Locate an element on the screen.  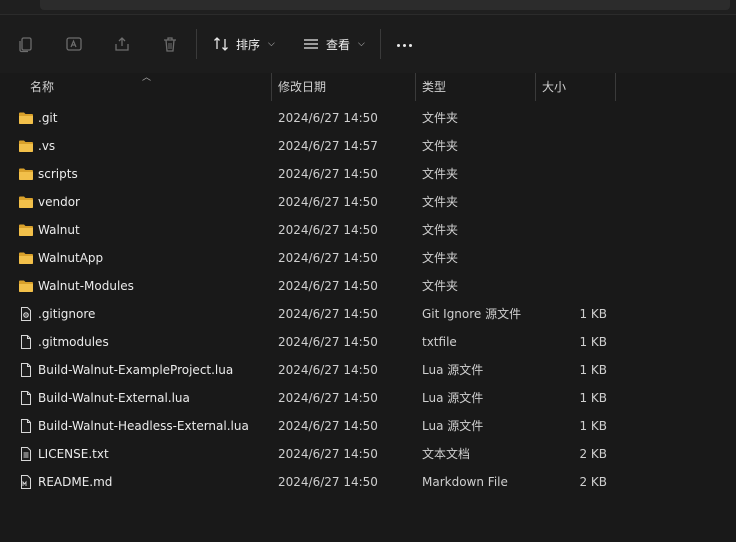
file-name: .git is located at coordinates (48, 118).